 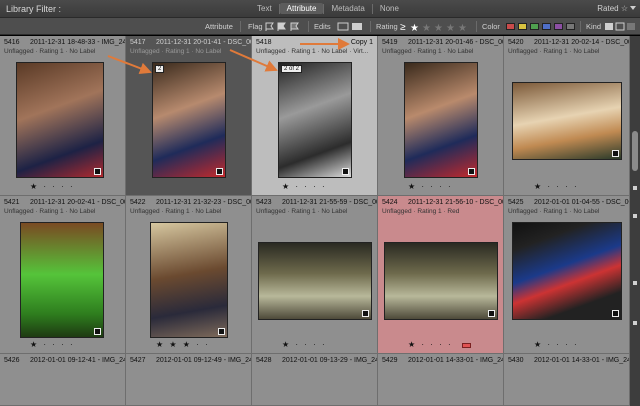 I want to click on thumbnail-cell: 5427 2012-01-01 09-12-49 - IMG_2481, so click(x=189, y=380).